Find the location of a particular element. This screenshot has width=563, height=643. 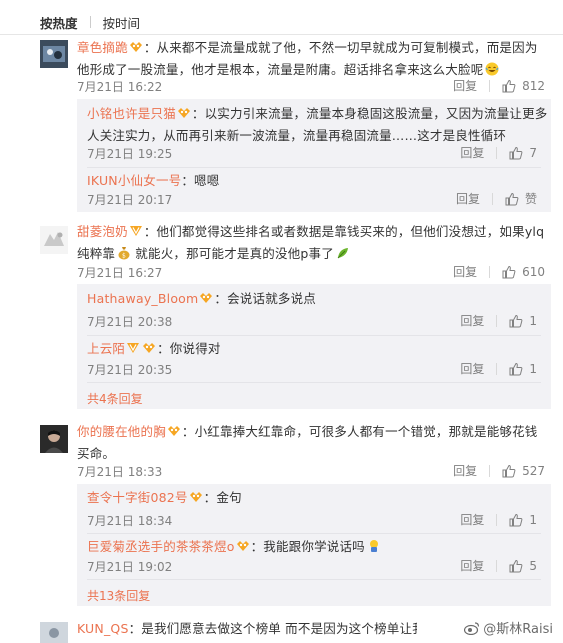

comment-actions: 回复 527 is located at coordinates (499, 470).